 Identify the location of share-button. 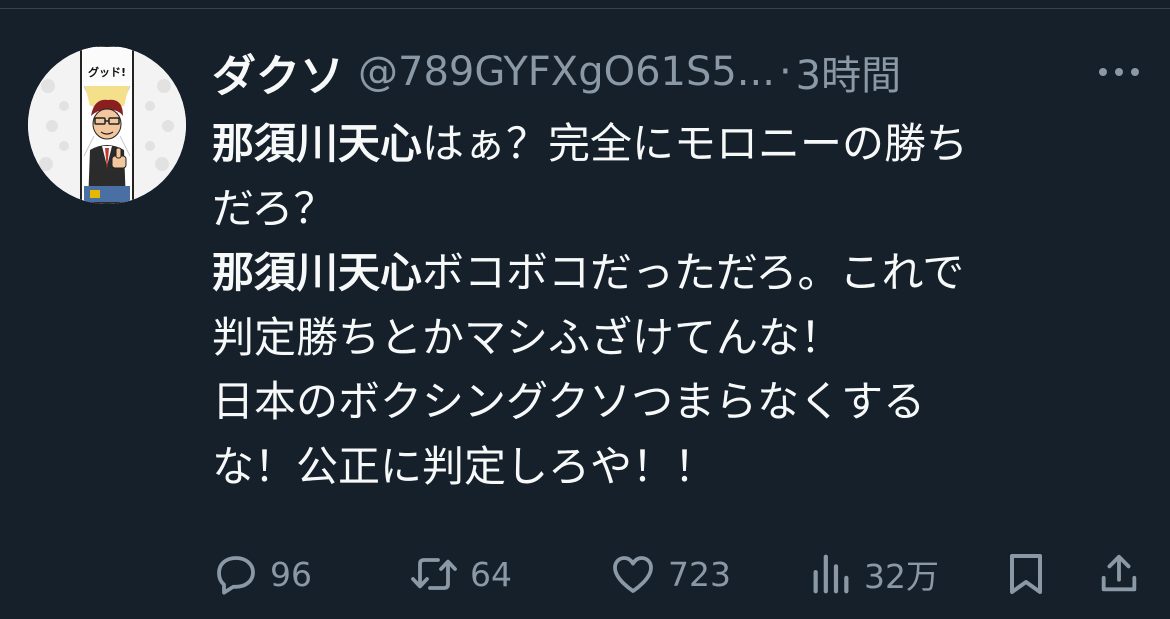
(1119, 574).